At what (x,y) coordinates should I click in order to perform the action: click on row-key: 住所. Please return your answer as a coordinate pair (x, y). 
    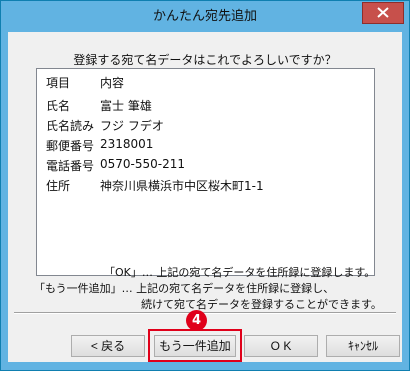
    Looking at the image, I should click on (58, 186).